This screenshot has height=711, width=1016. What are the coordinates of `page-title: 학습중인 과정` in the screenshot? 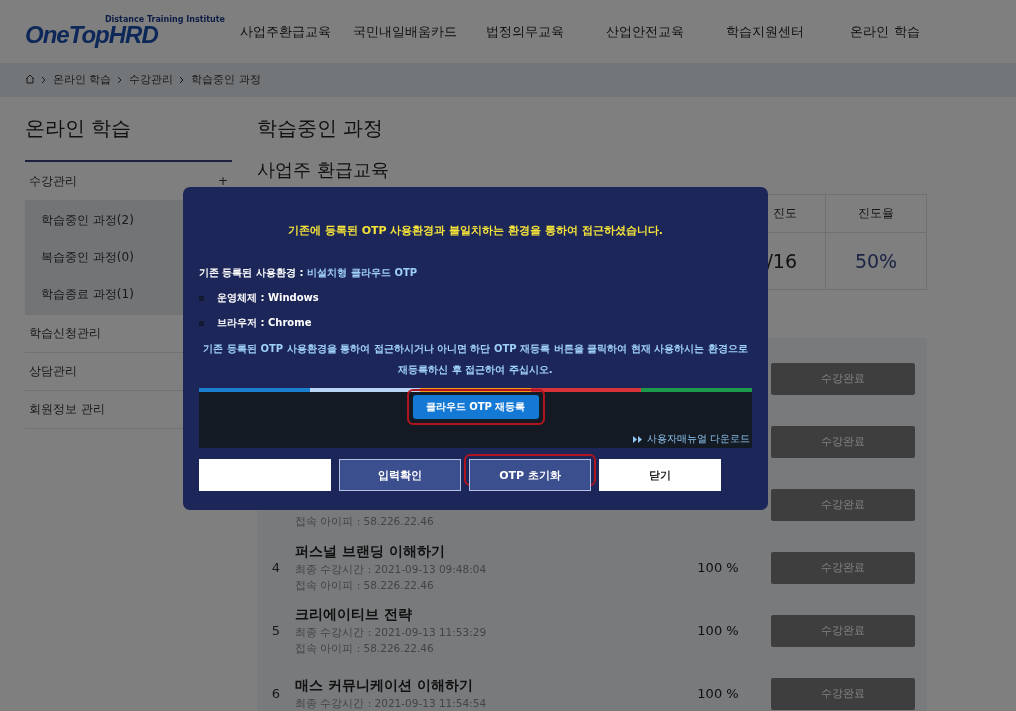 It's located at (321, 128).